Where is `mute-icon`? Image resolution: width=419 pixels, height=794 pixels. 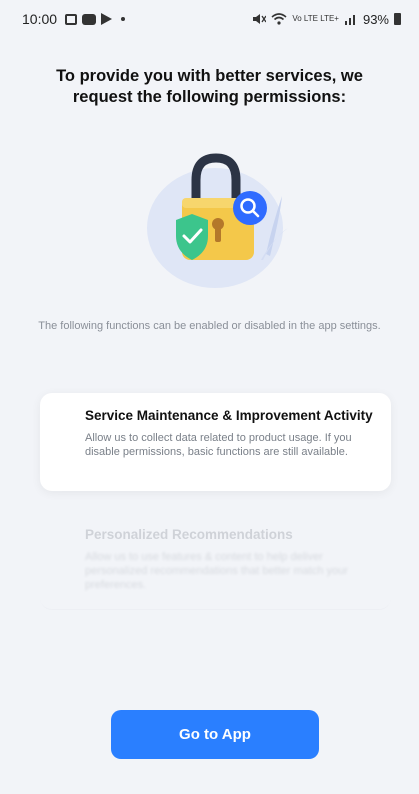
mute-icon is located at coordinates (260, 19).